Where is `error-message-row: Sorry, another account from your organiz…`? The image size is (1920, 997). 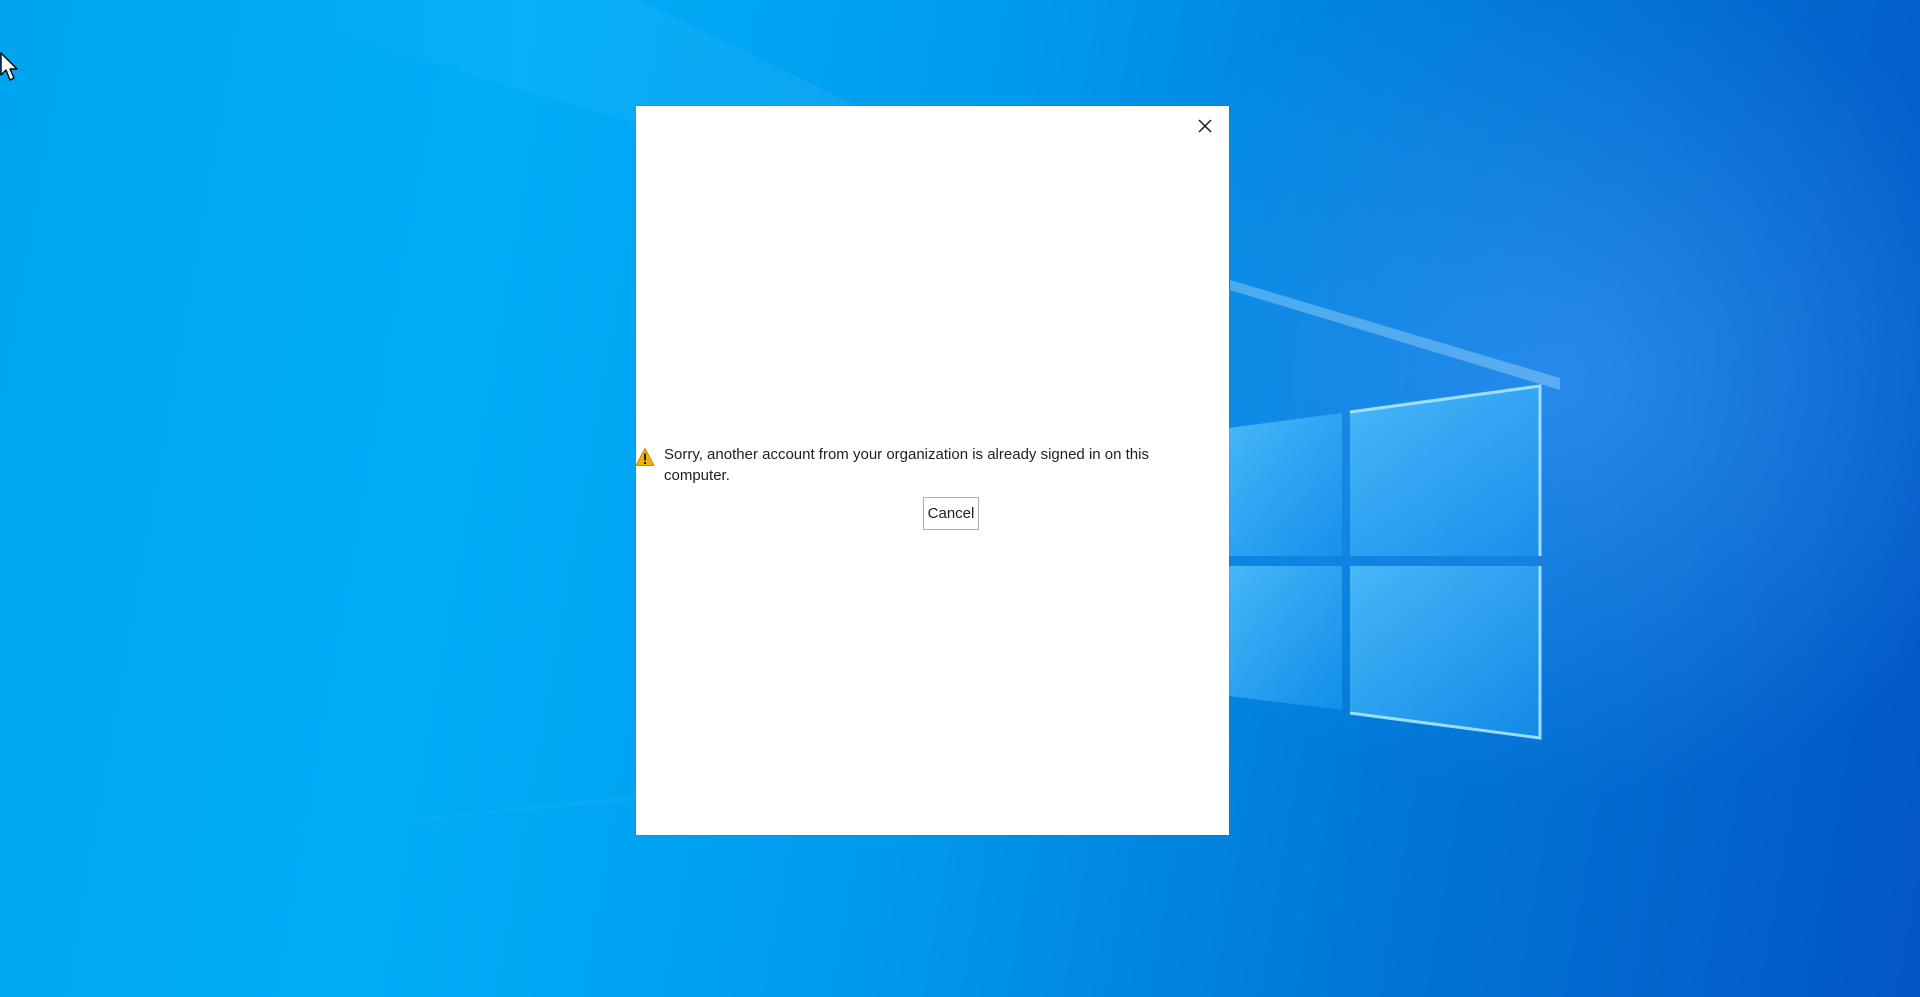 error-message-row: Sorry, another account from your organiz… is located at coordinates (920, 465).